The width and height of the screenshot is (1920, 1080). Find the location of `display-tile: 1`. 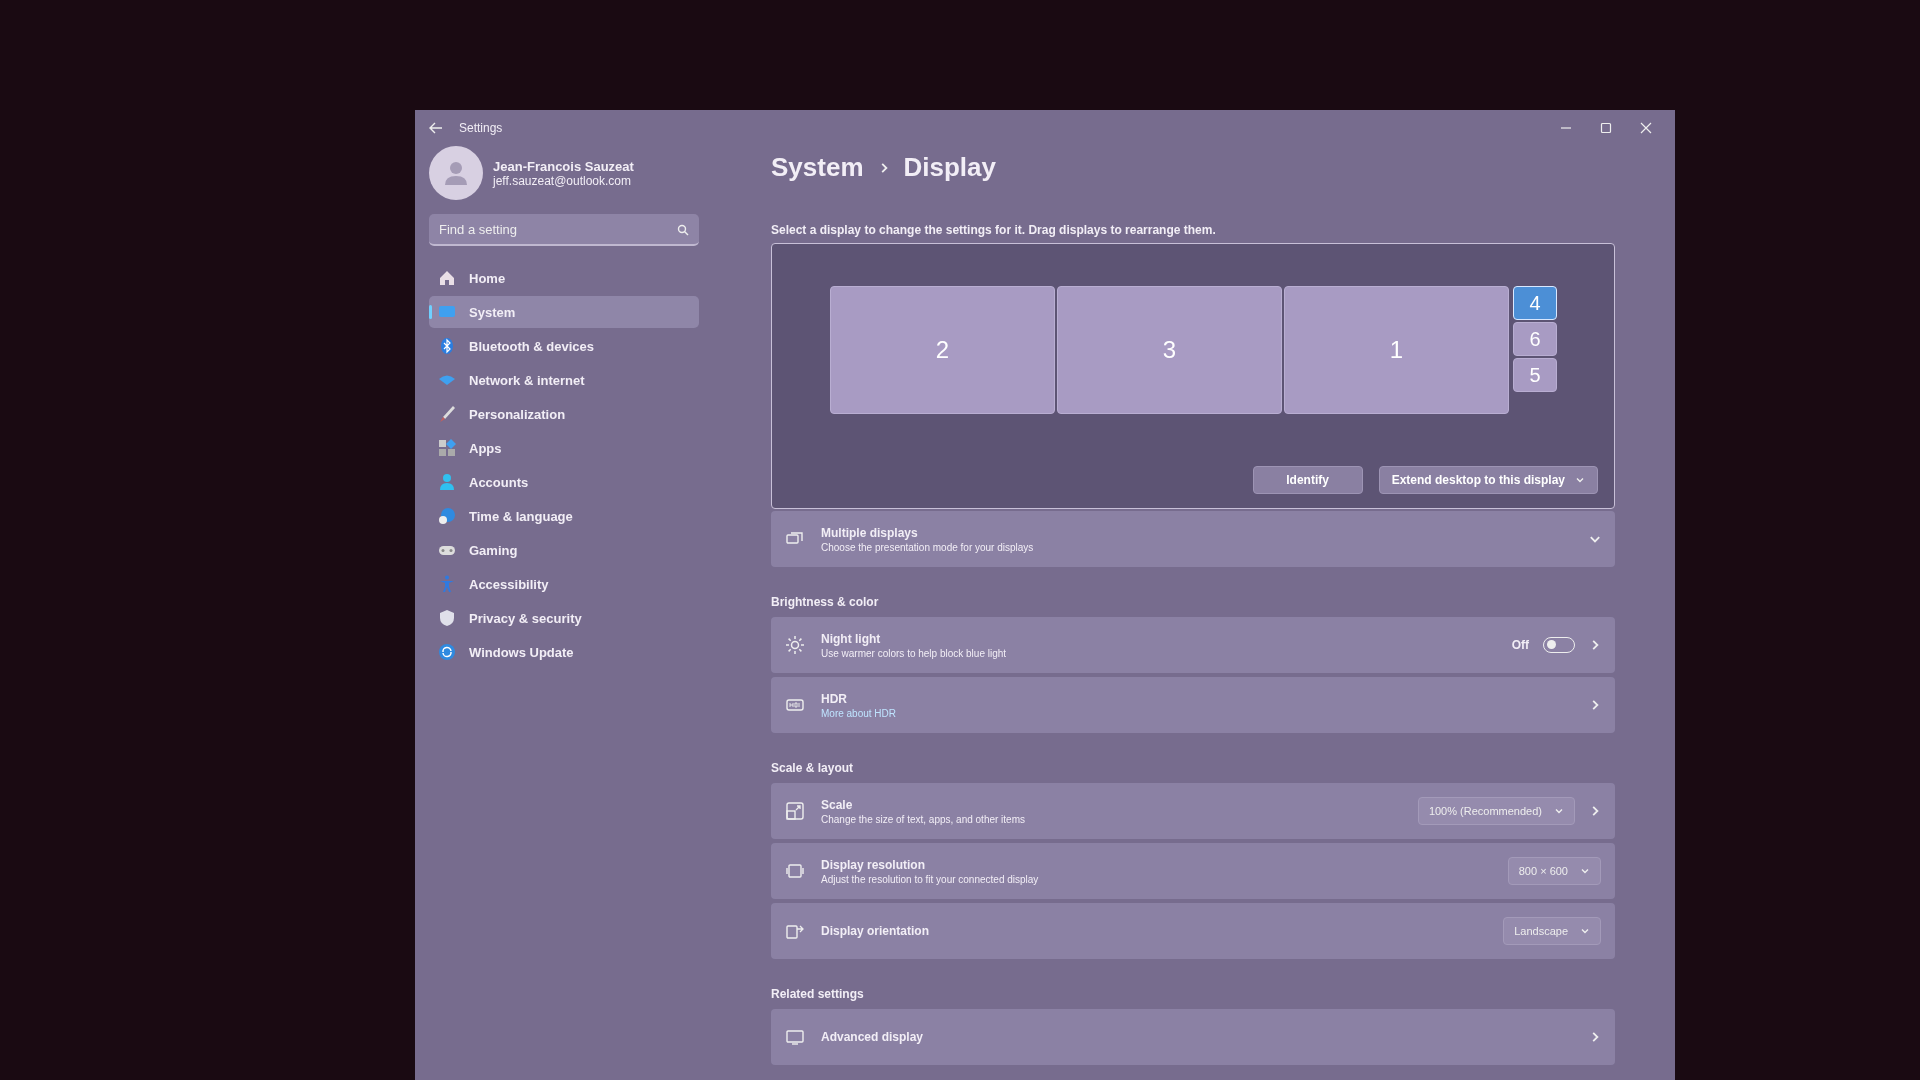

display-tile: 1 is located at coordinates (1396, 350).